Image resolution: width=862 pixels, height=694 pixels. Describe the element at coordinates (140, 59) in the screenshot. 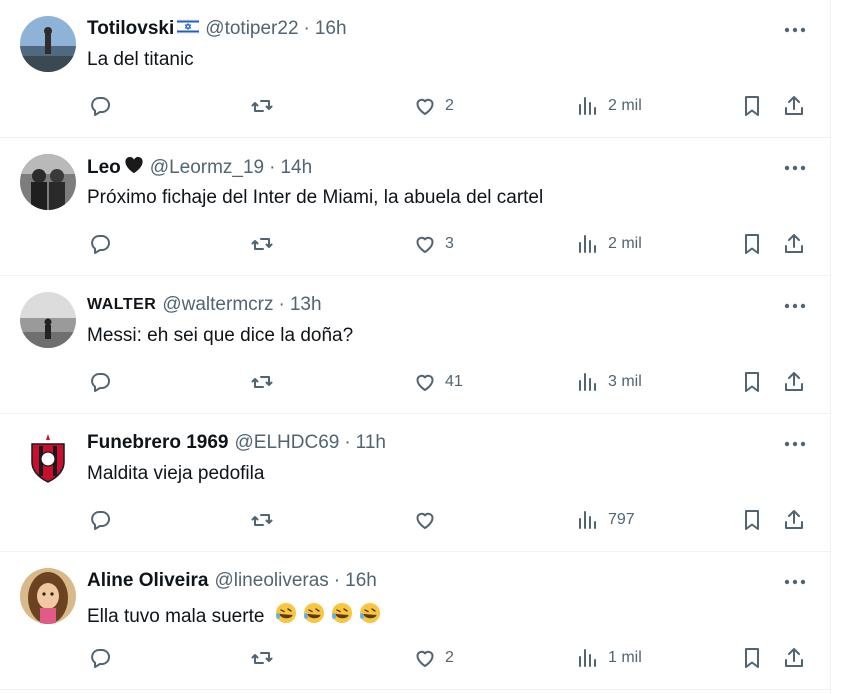

I see `tweet-text: La del titanic` at that location.